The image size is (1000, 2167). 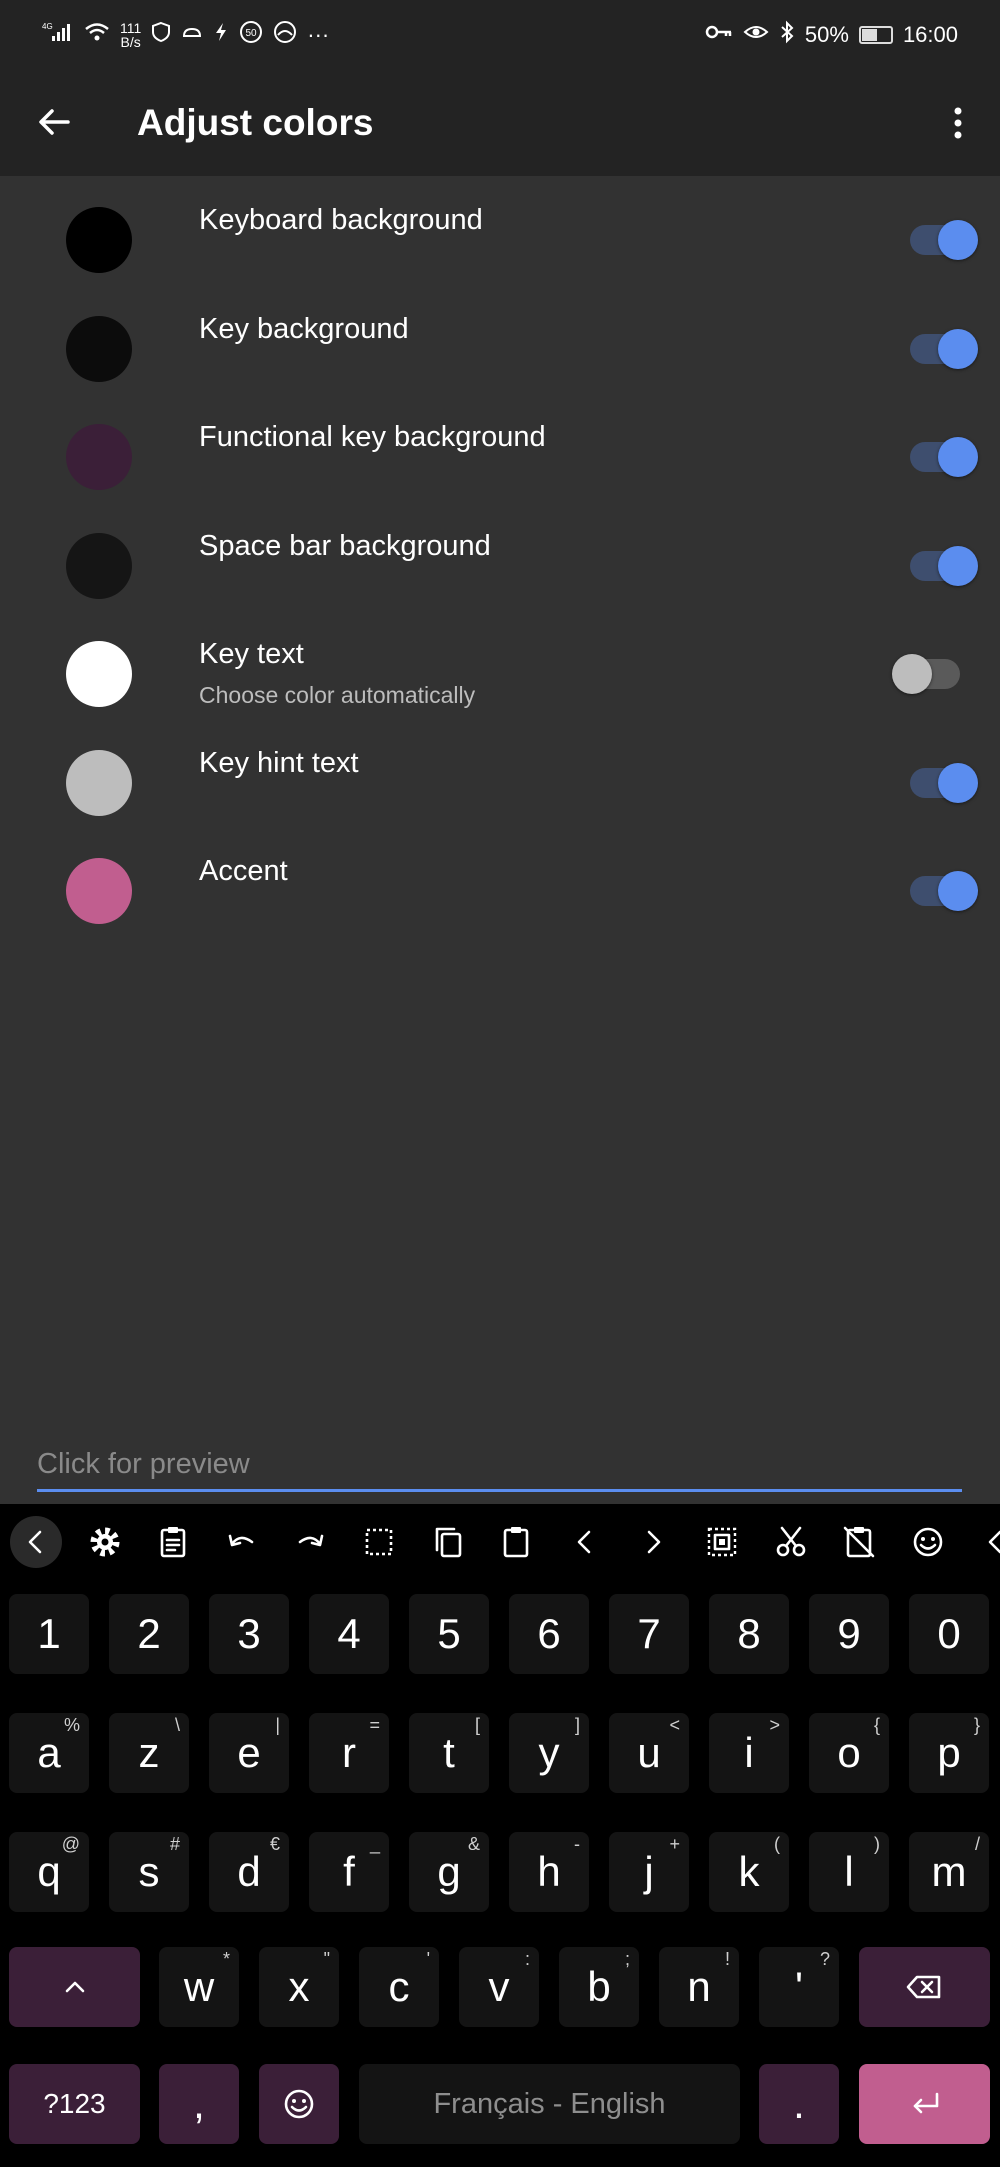 What do you see at coordinates (949, 1634) in the screenshot?
I see `key-0: 0` at bounding box center [949, 1634].